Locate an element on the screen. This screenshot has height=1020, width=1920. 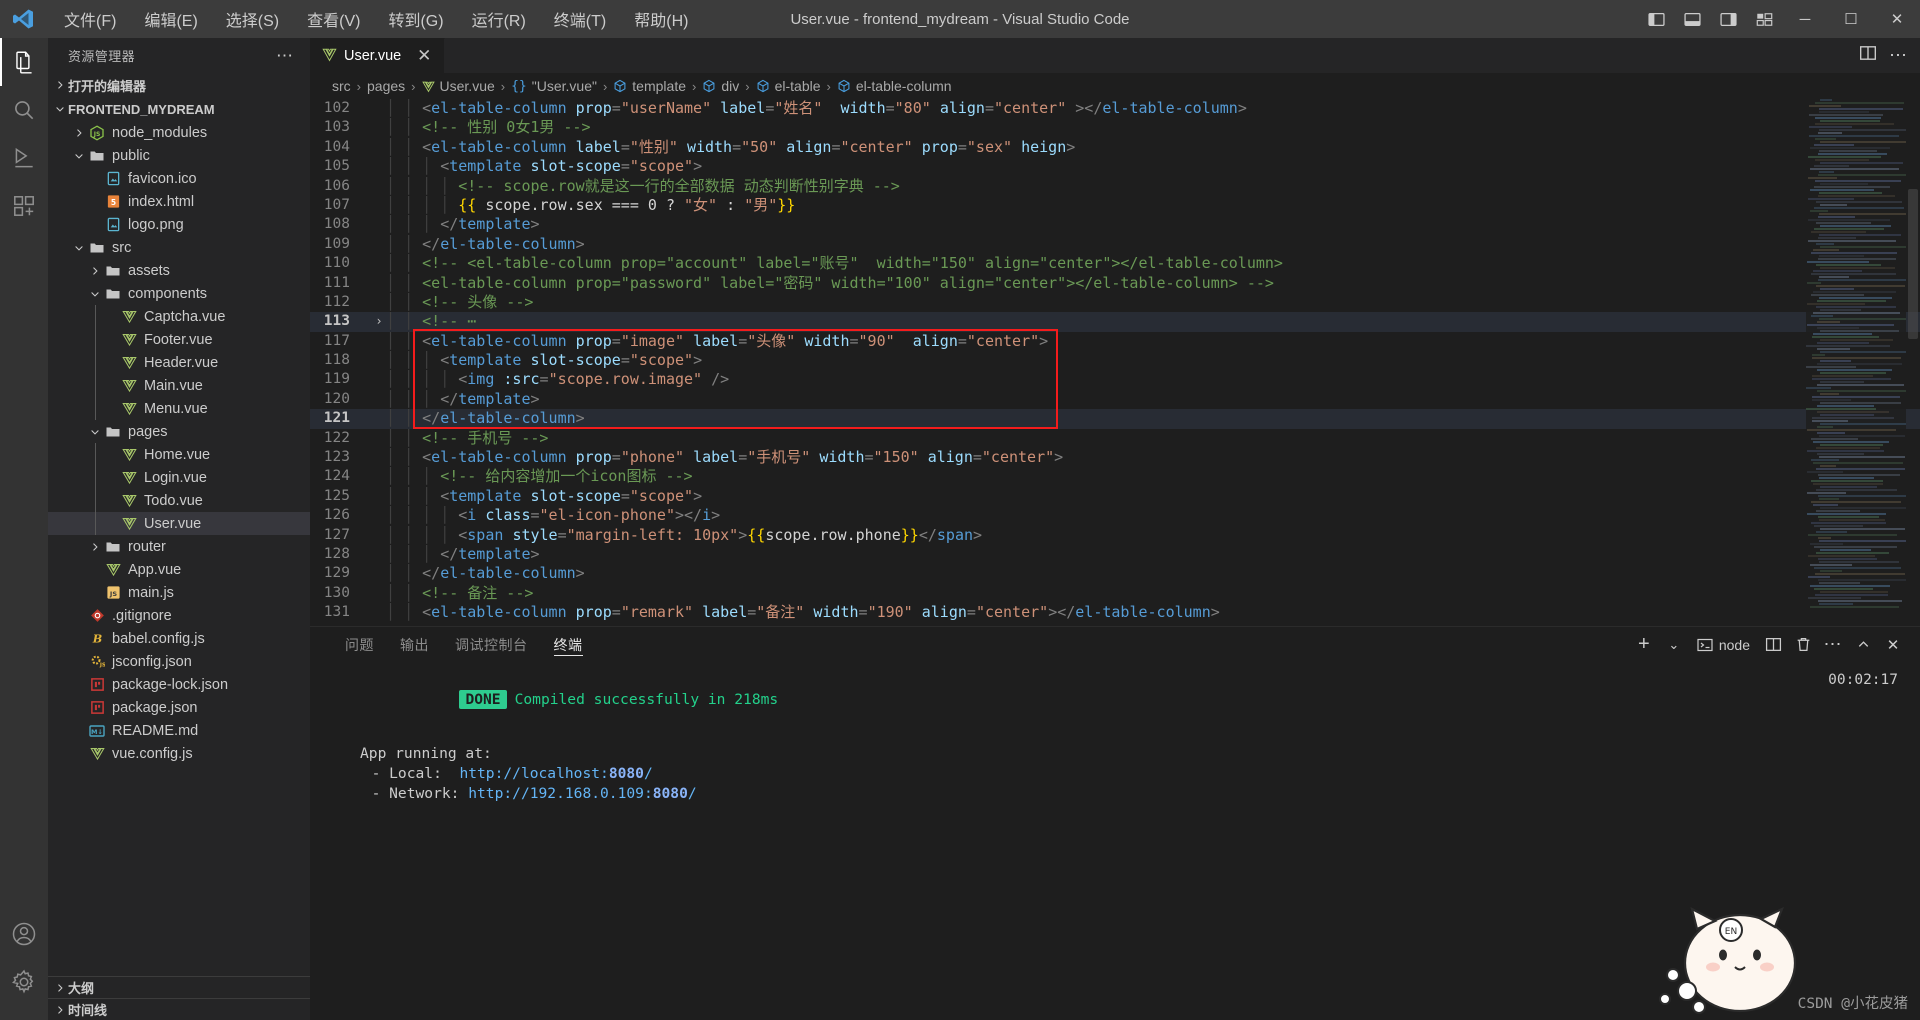
panel-more-actions-icon: ⋯ is located at coordinates (1833, 645).